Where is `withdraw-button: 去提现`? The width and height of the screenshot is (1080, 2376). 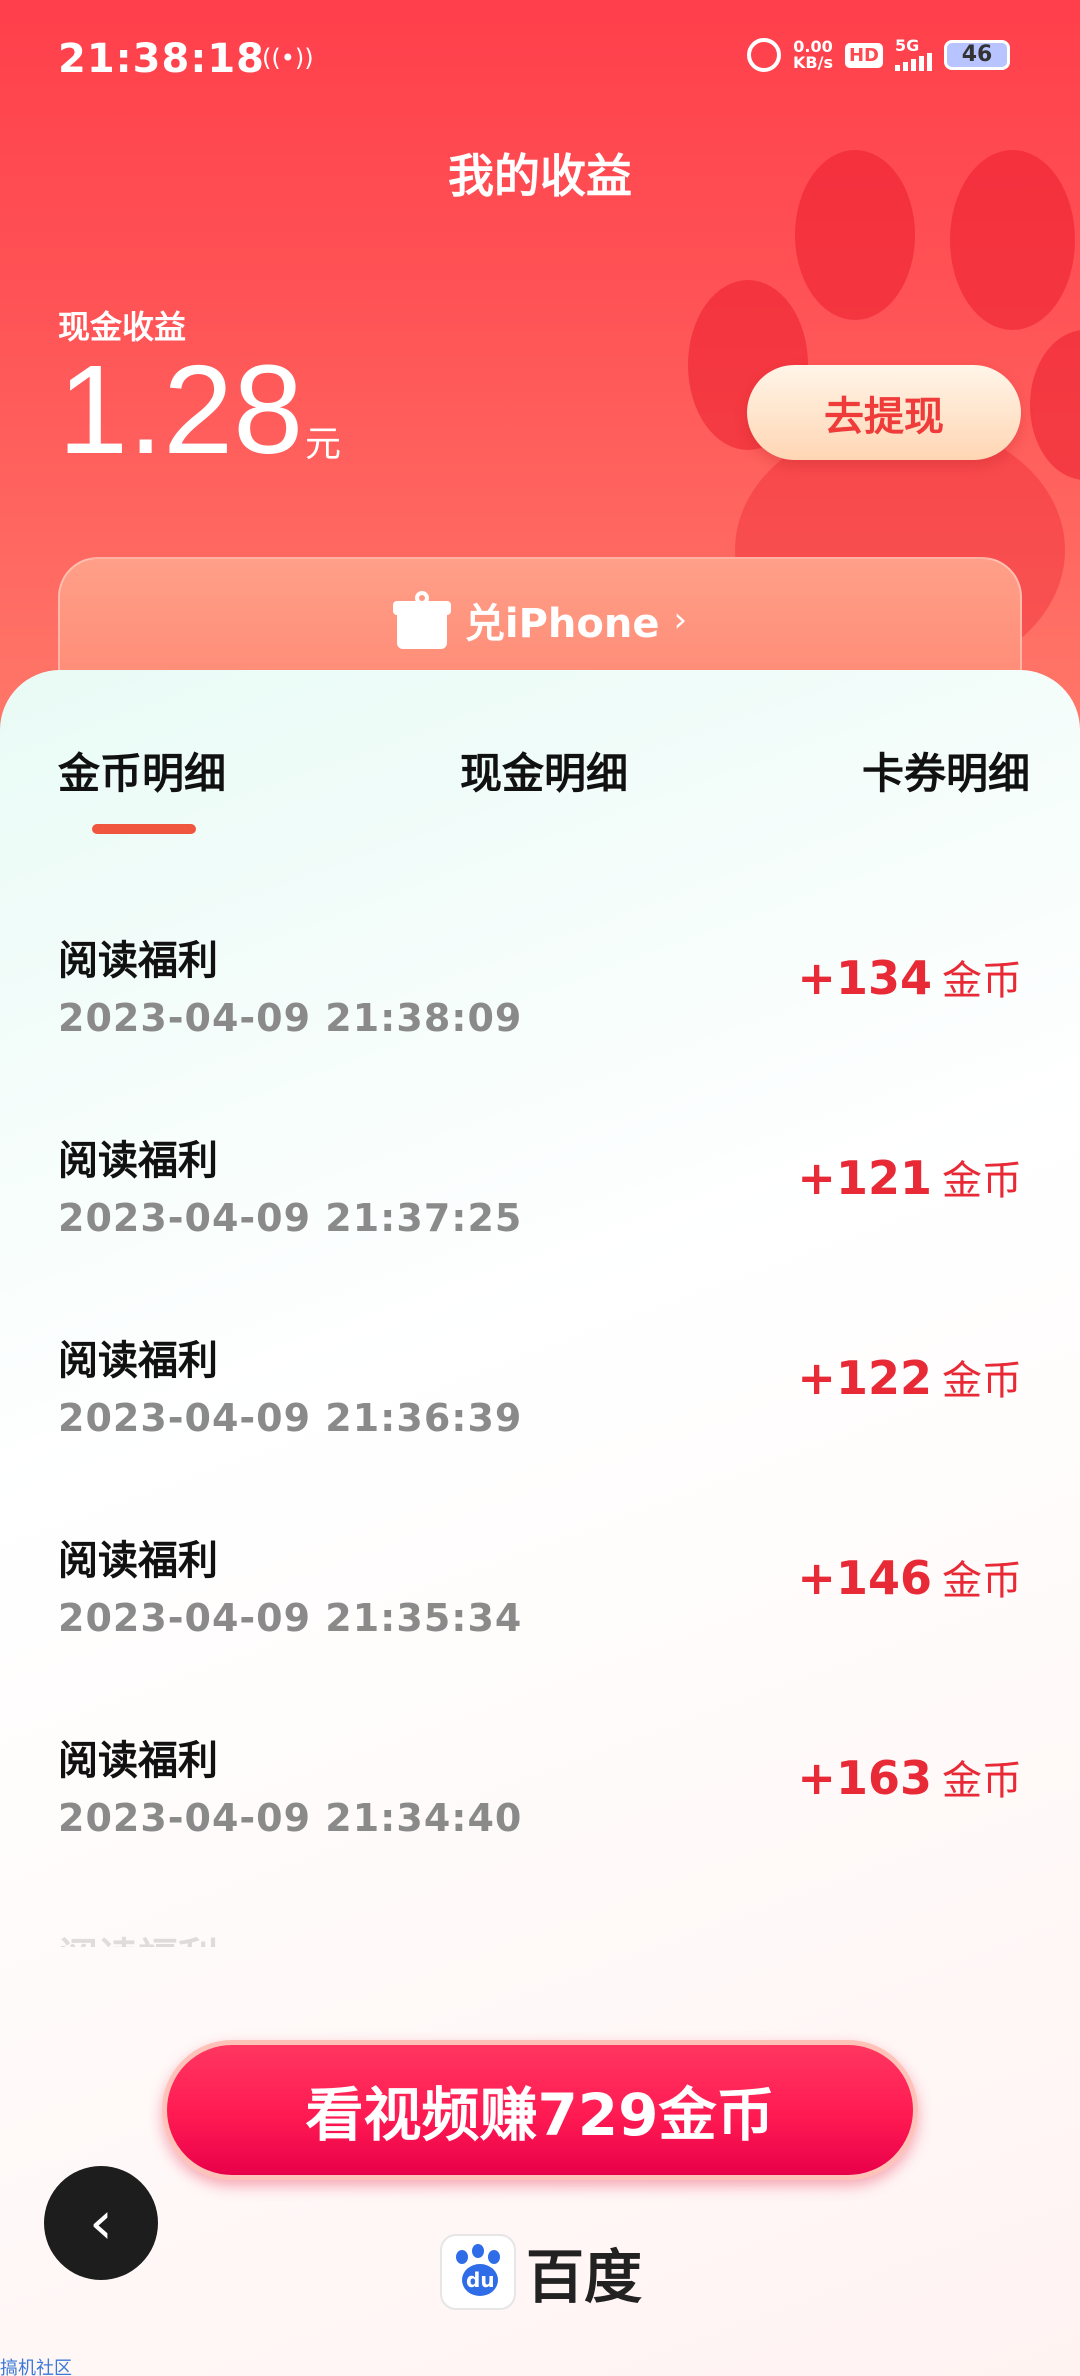
withdraw-button: 去提现 is located at coordinates (884, 412).